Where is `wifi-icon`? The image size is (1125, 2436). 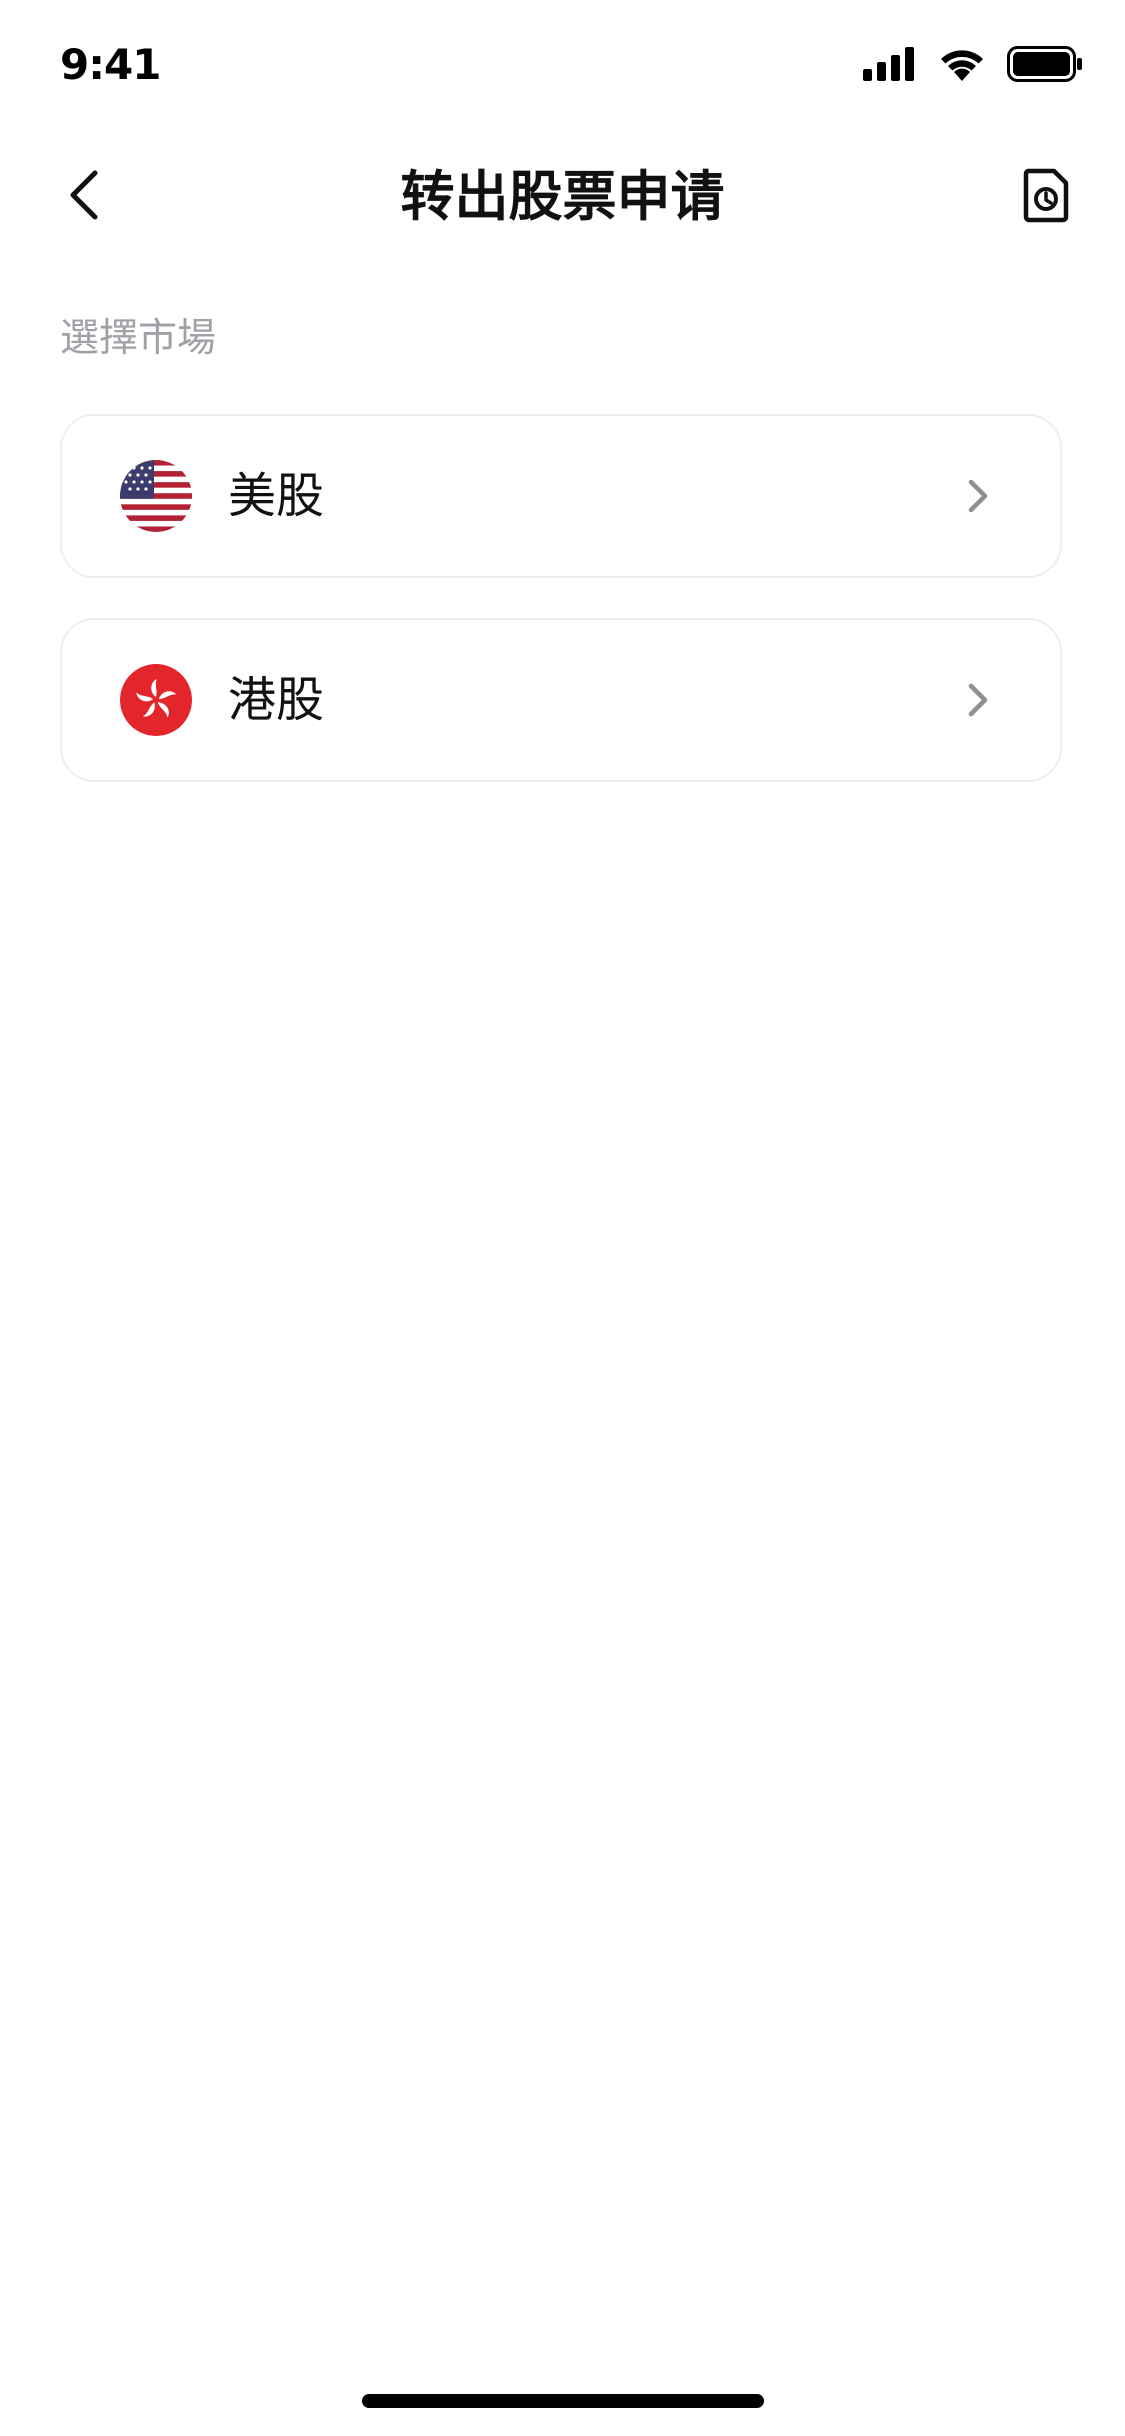
wifi-icon is located at coordinates (962, 66).